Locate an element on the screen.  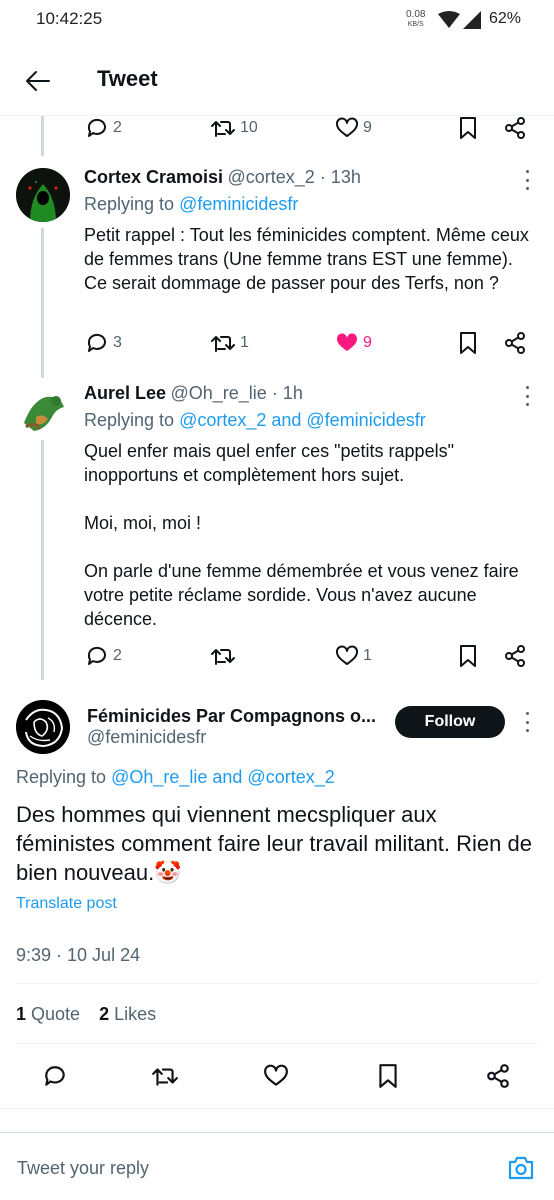
replying-to: Replying to @Oh_re_lie and @cortex_2 is located at coordinates (175, 777).